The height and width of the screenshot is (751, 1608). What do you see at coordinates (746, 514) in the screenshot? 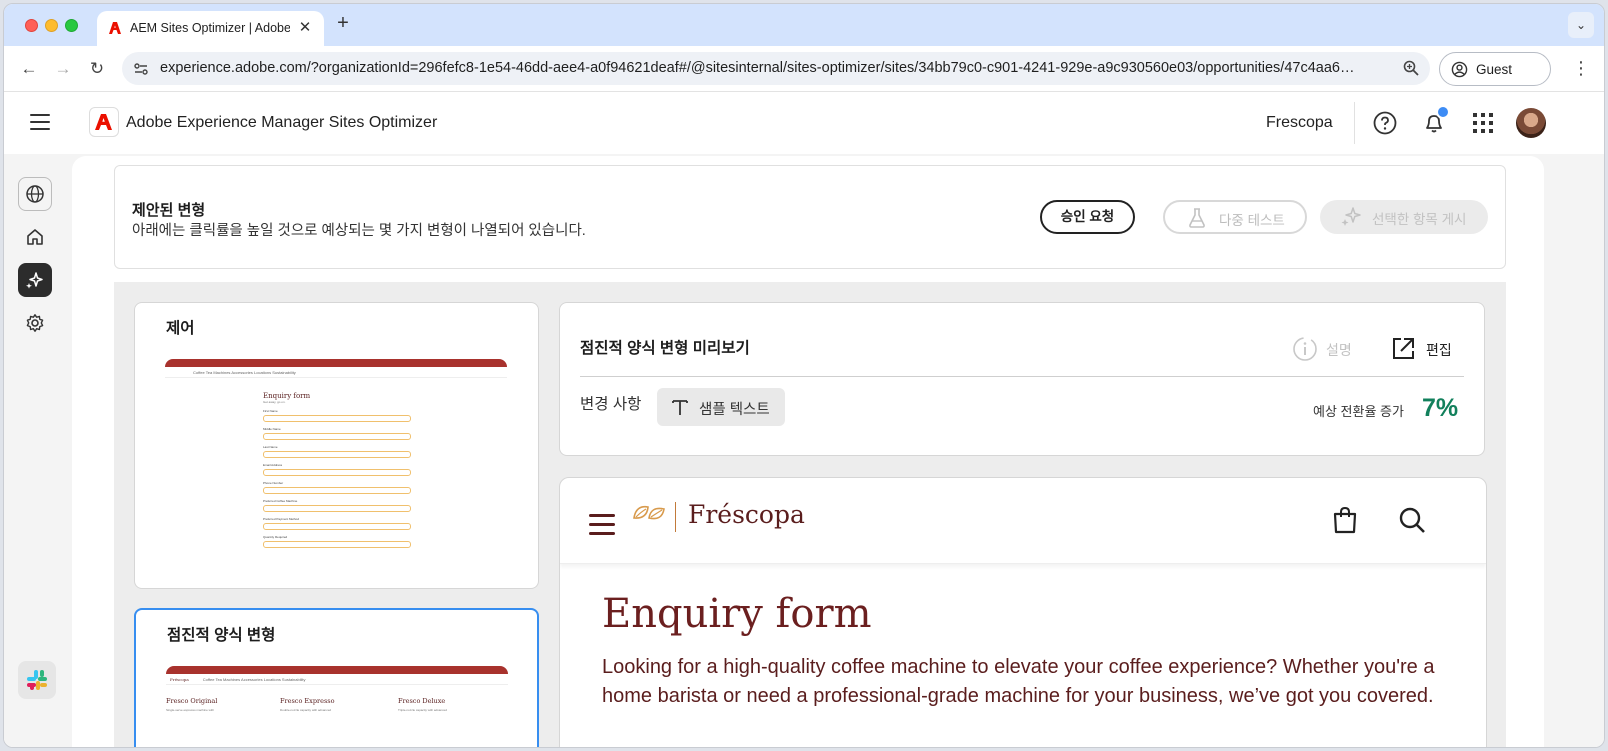
I see `site-brand: Fréscopa` at bounding box center [746, 514].